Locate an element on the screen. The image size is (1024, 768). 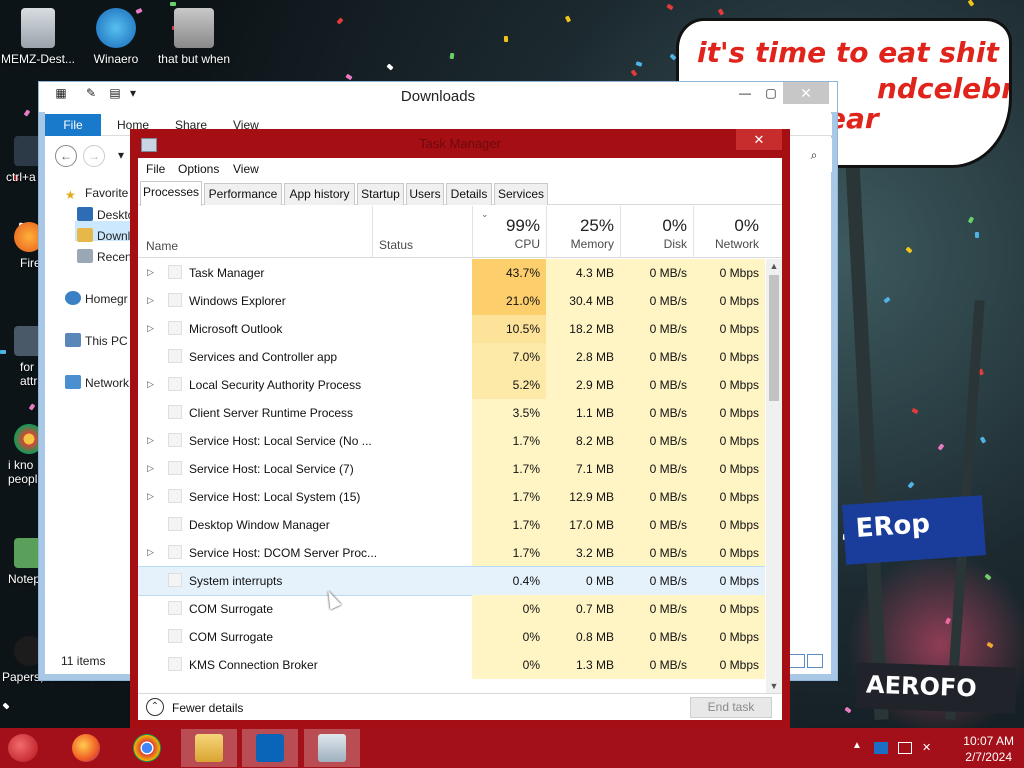
process-name: COM Surrogate is located at coordinates (231, 637).